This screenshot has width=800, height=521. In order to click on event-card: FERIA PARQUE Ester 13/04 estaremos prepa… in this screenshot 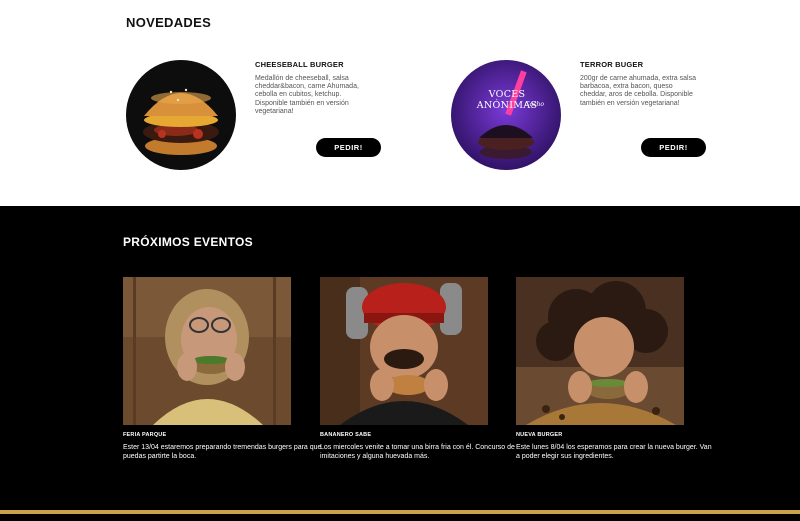, I will do `click(222, 377)`.